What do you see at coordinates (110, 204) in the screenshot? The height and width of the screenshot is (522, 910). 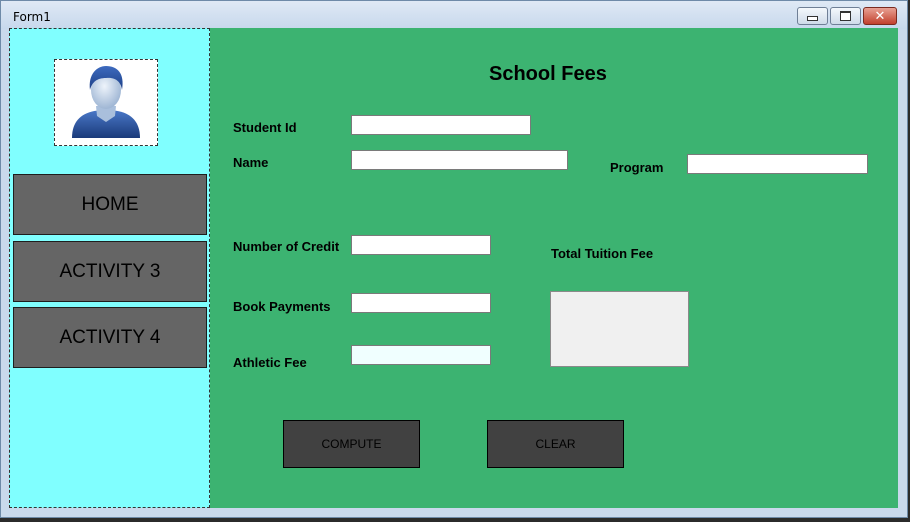 I see `home-button: HOME` at bounding box center [110, 204].